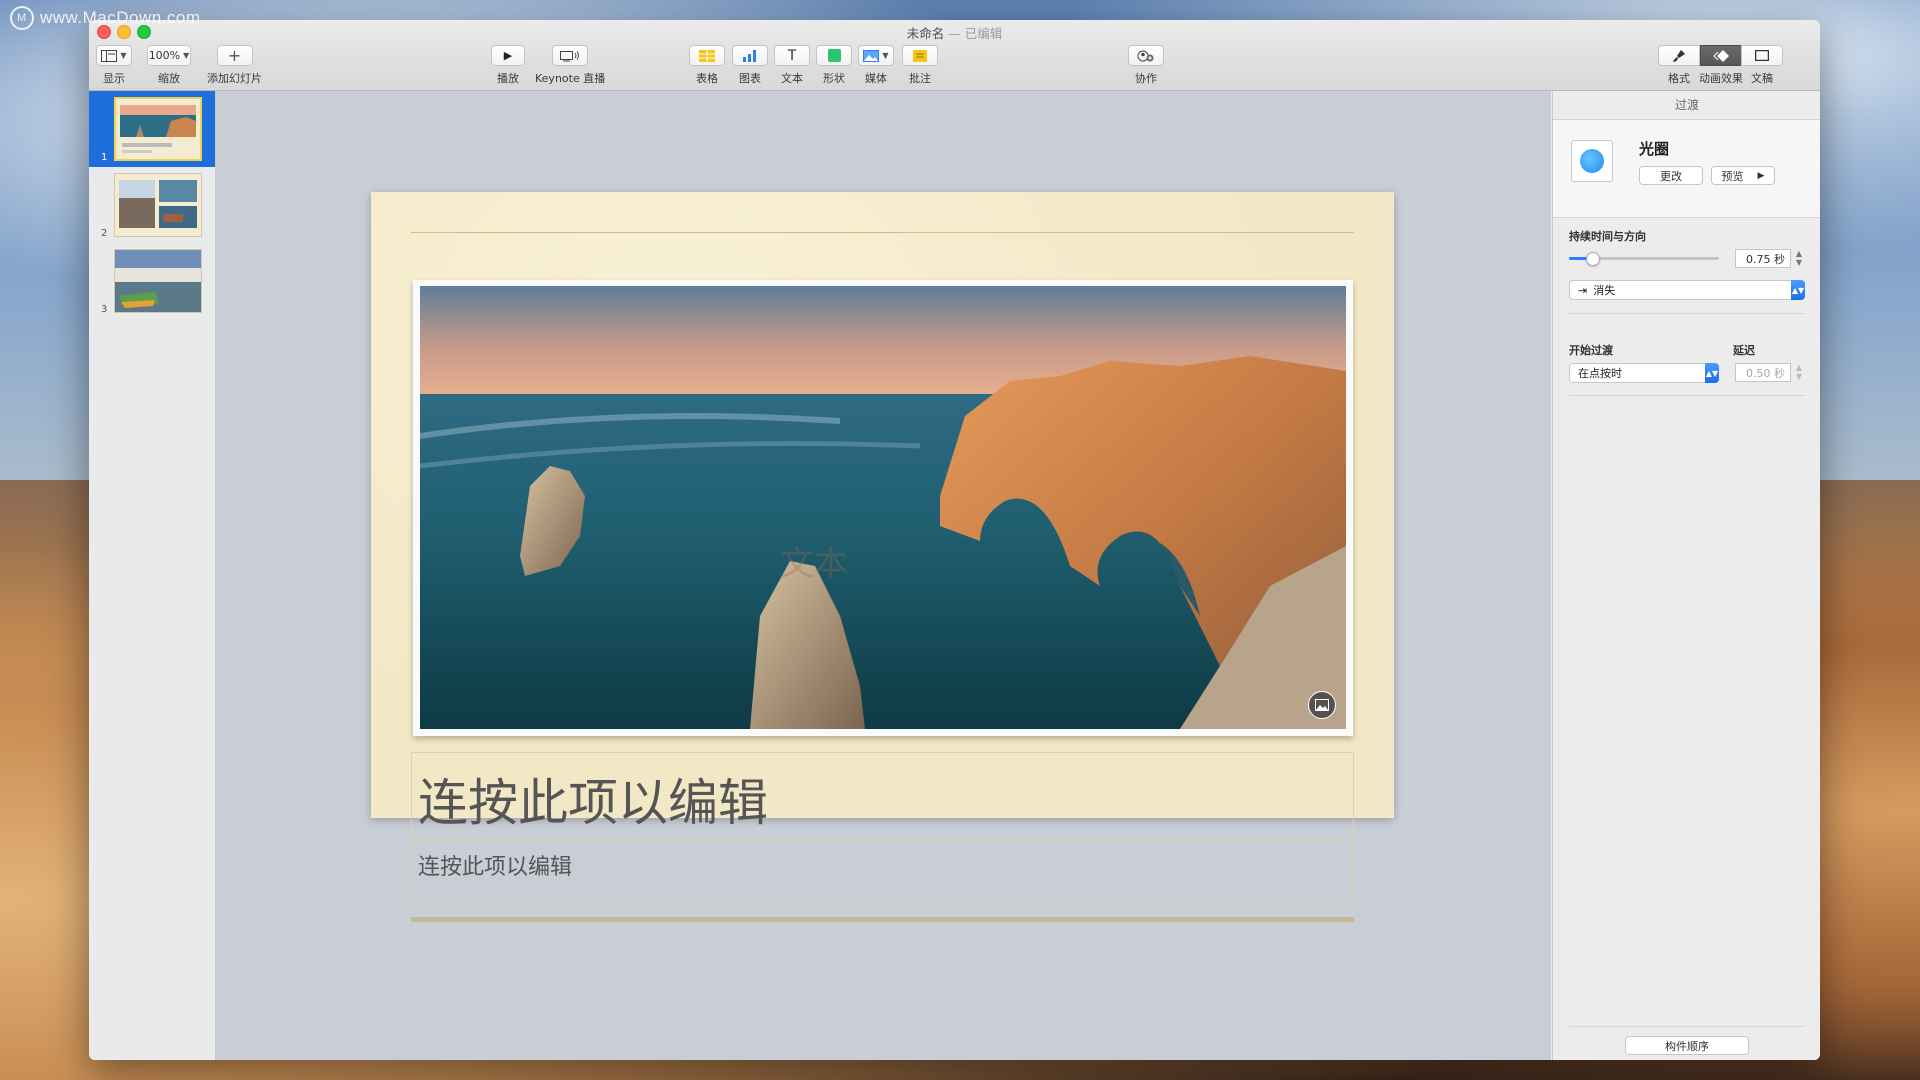 This screenshot has height=1080, width=1920. What do you see at coordinates (570, 55) in the screenshot?
I see `keynote-live-button` at bounding box center [570, 55].